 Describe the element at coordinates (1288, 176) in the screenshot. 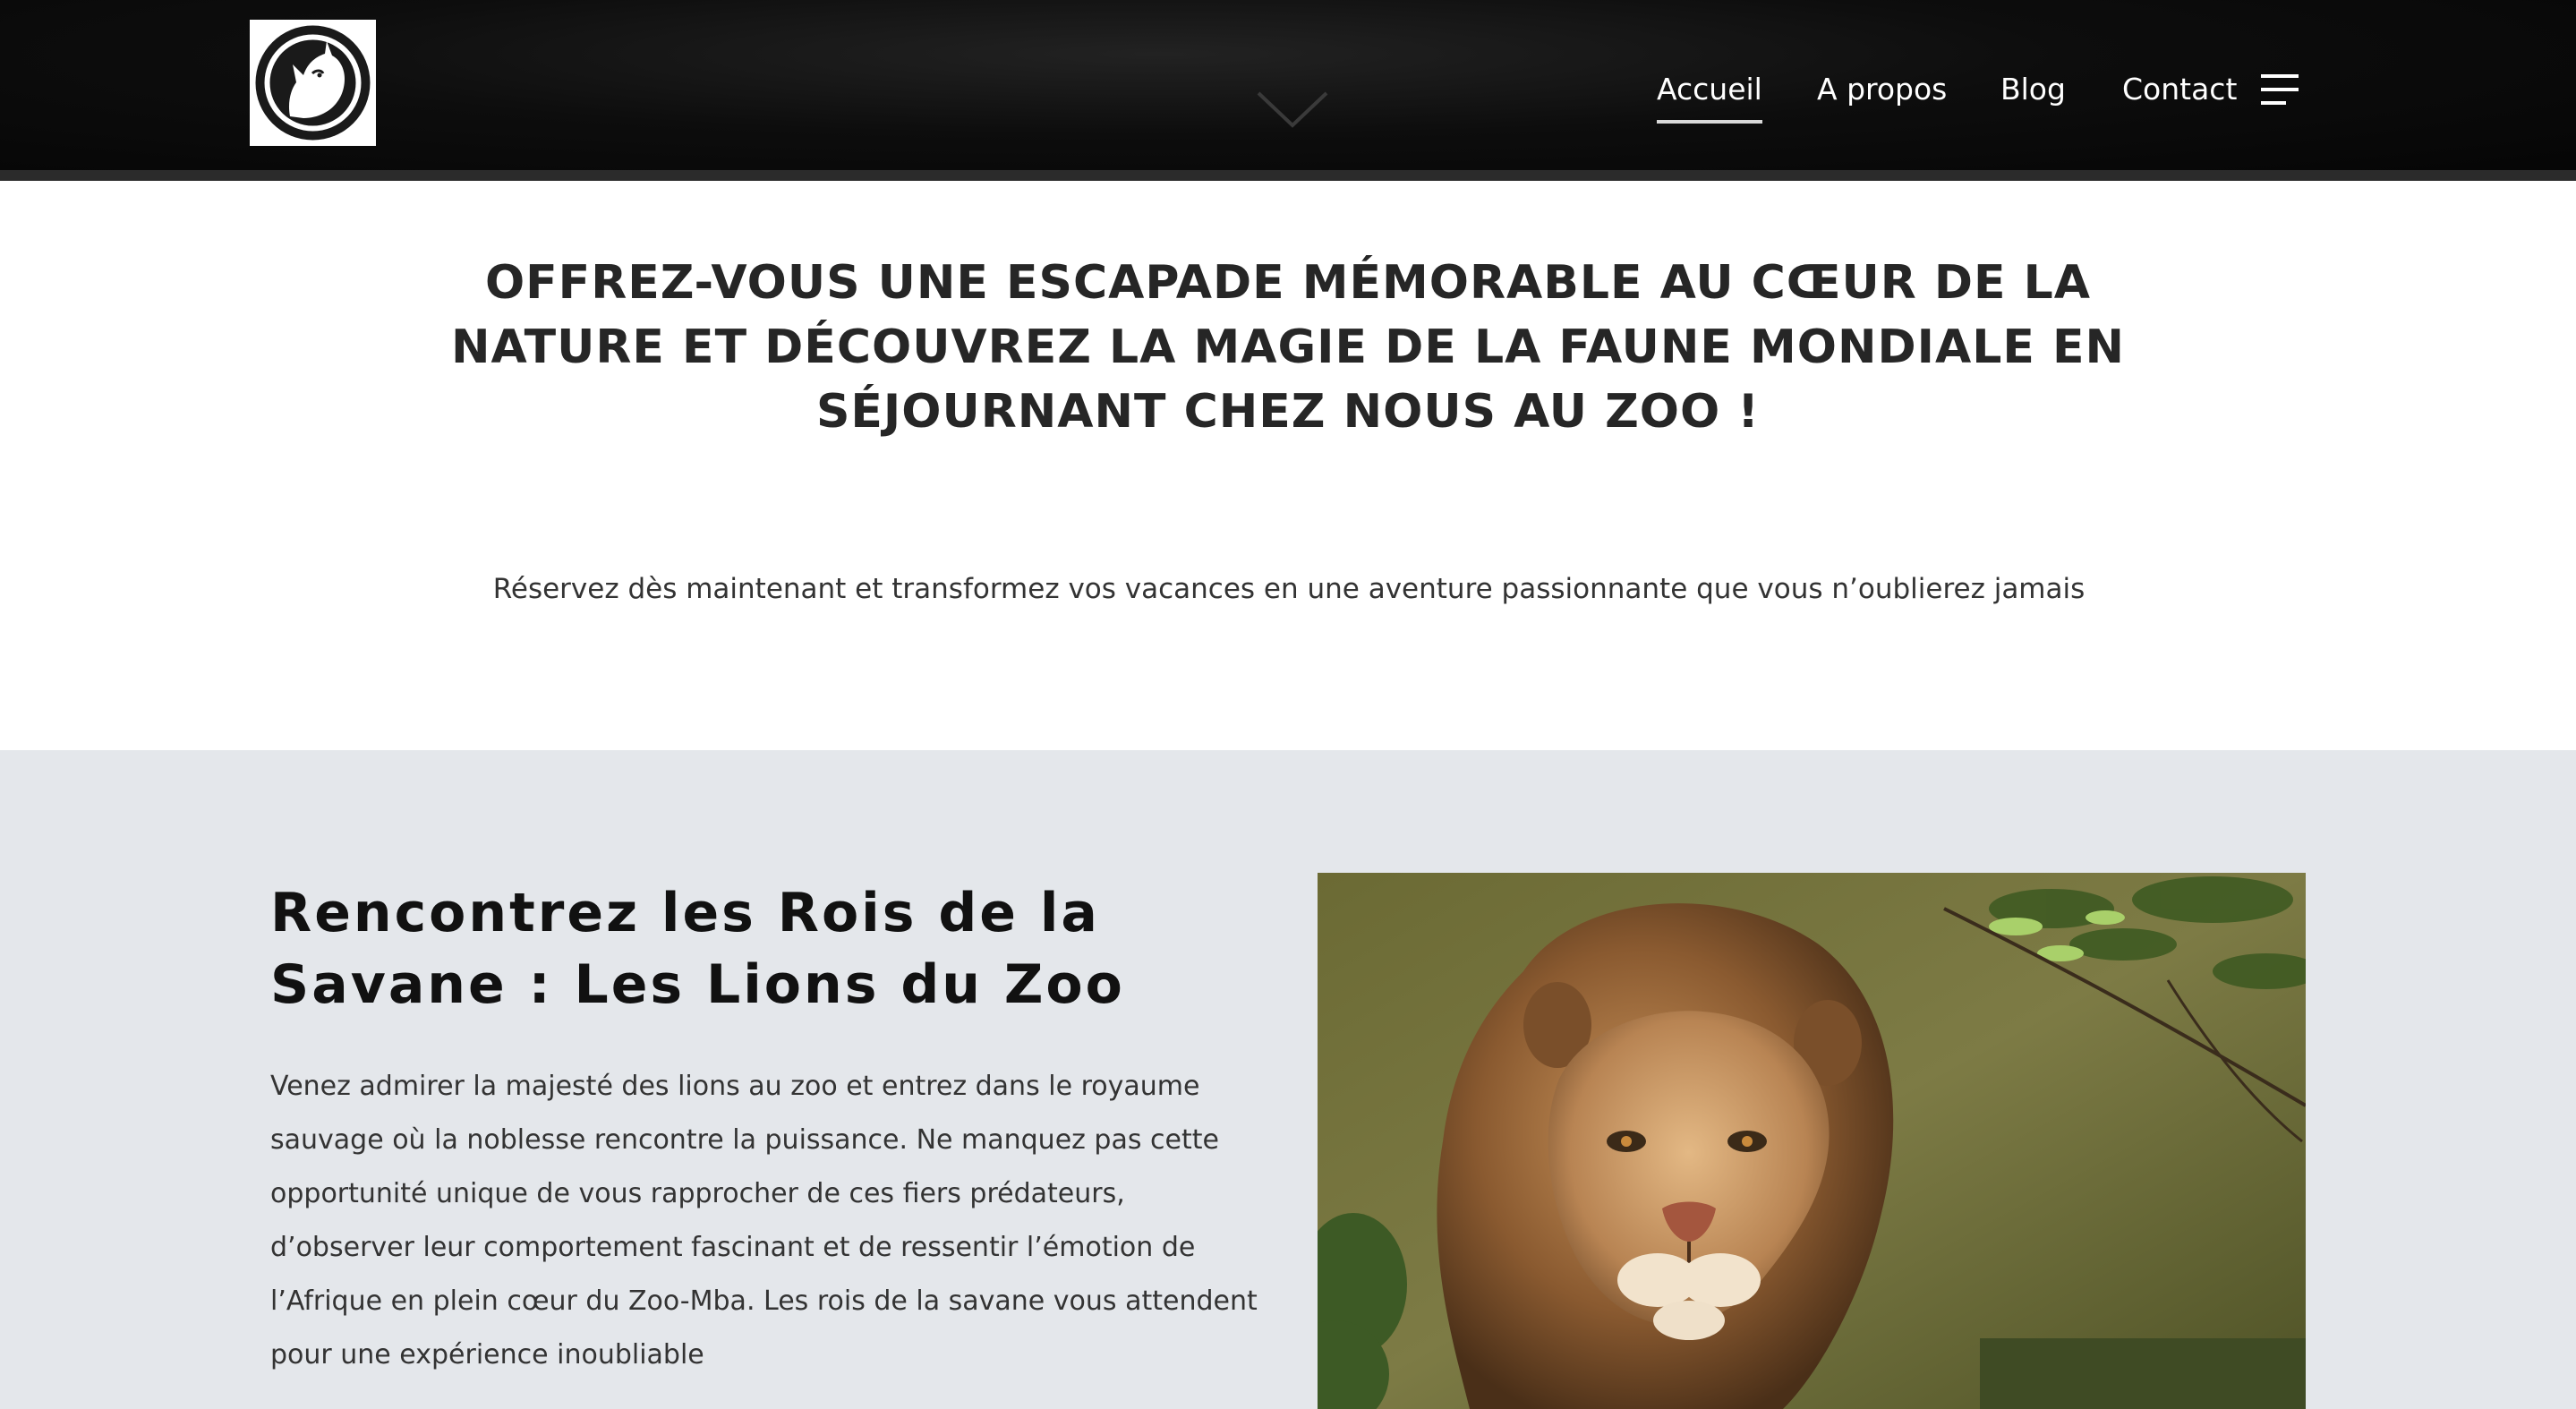

I see `header-bottom-bar` at that location.